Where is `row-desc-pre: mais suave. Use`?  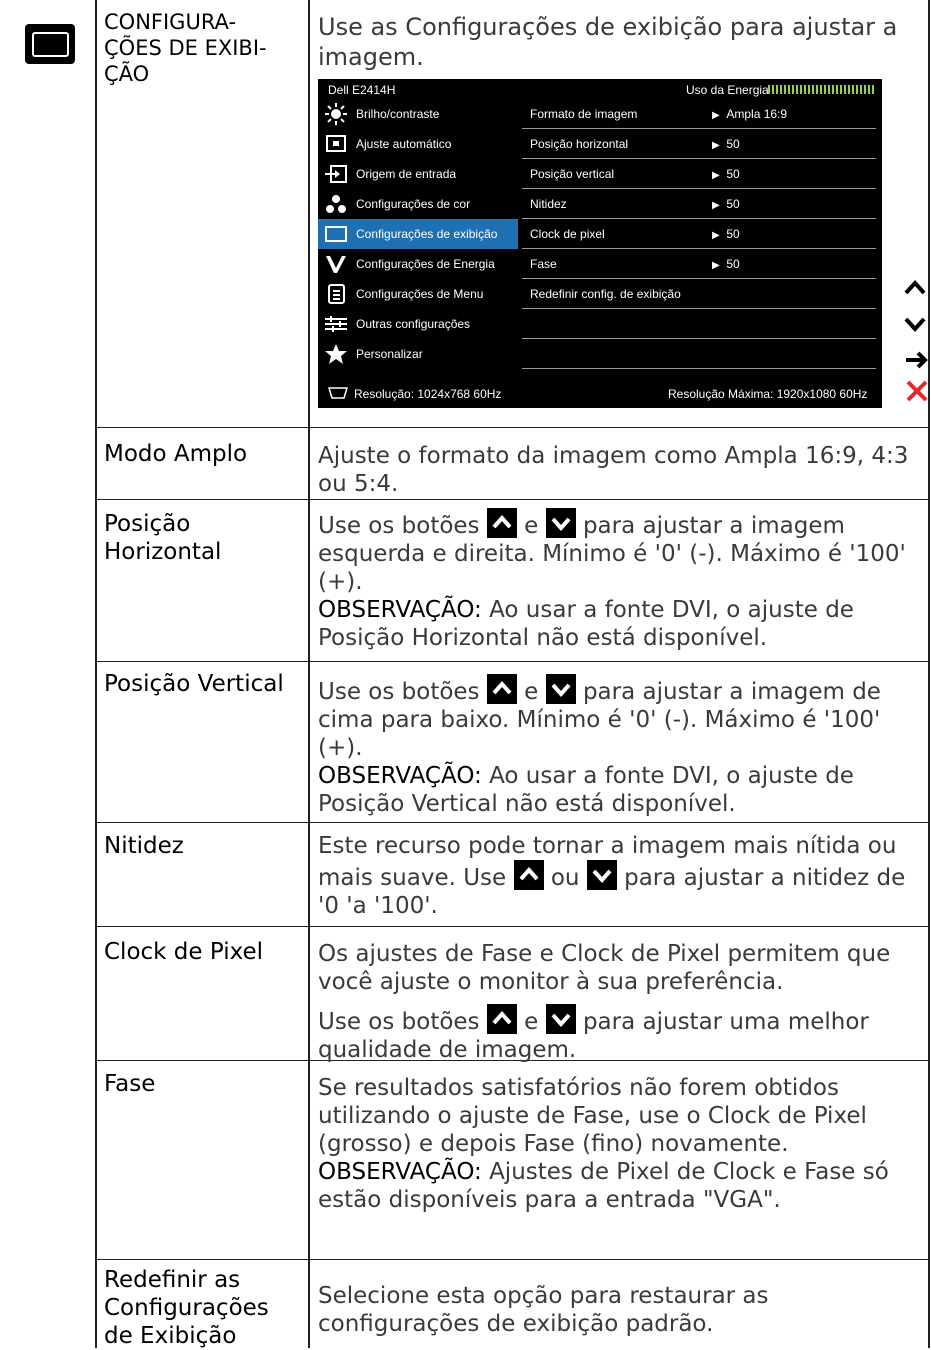 row-desc-pre: mais suave. Use is located at coordinates (412, 878).